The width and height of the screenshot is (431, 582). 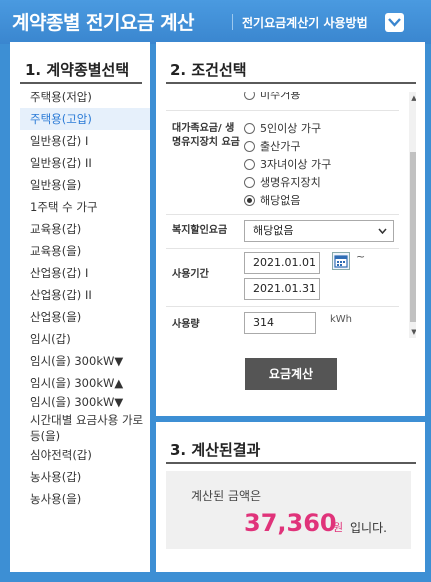 I want to click on period-end-input: 2021.01.31, so click(x=282, y=289).